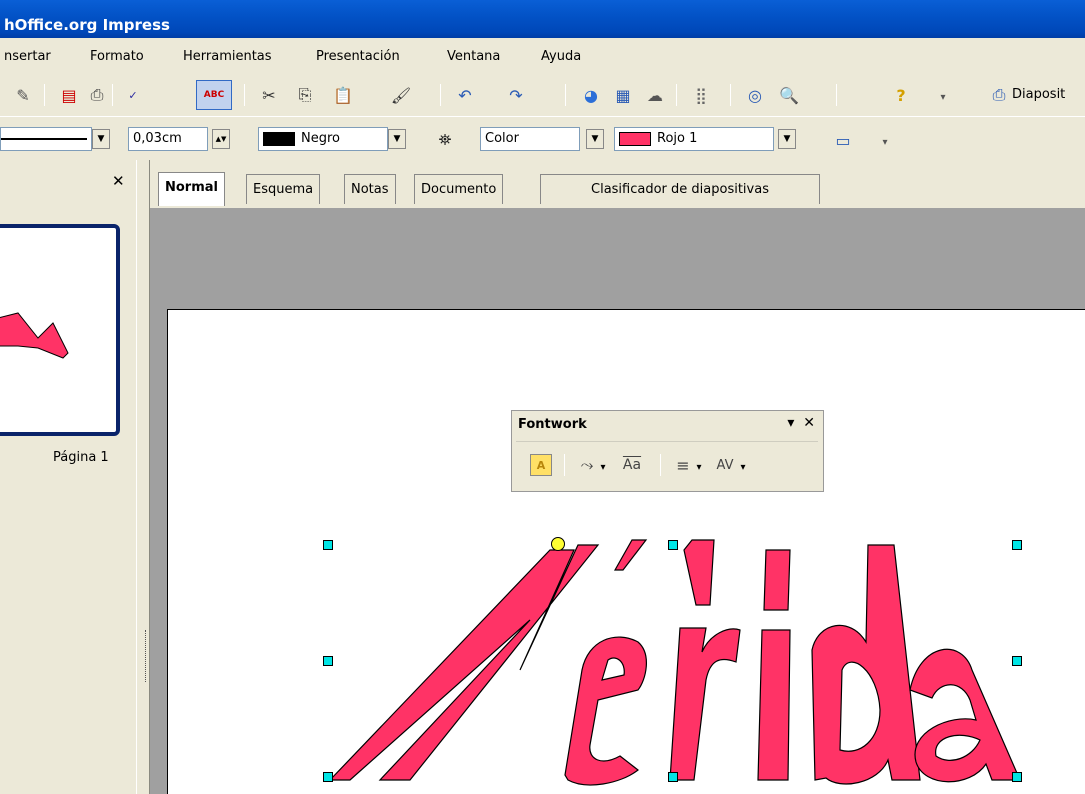 The height and width of the screenshot is (794, 1085). What do you see at coordinates (673, 545) in the screenshot?
I see `selection-handle-top-center` at bounding box center [673, 545].